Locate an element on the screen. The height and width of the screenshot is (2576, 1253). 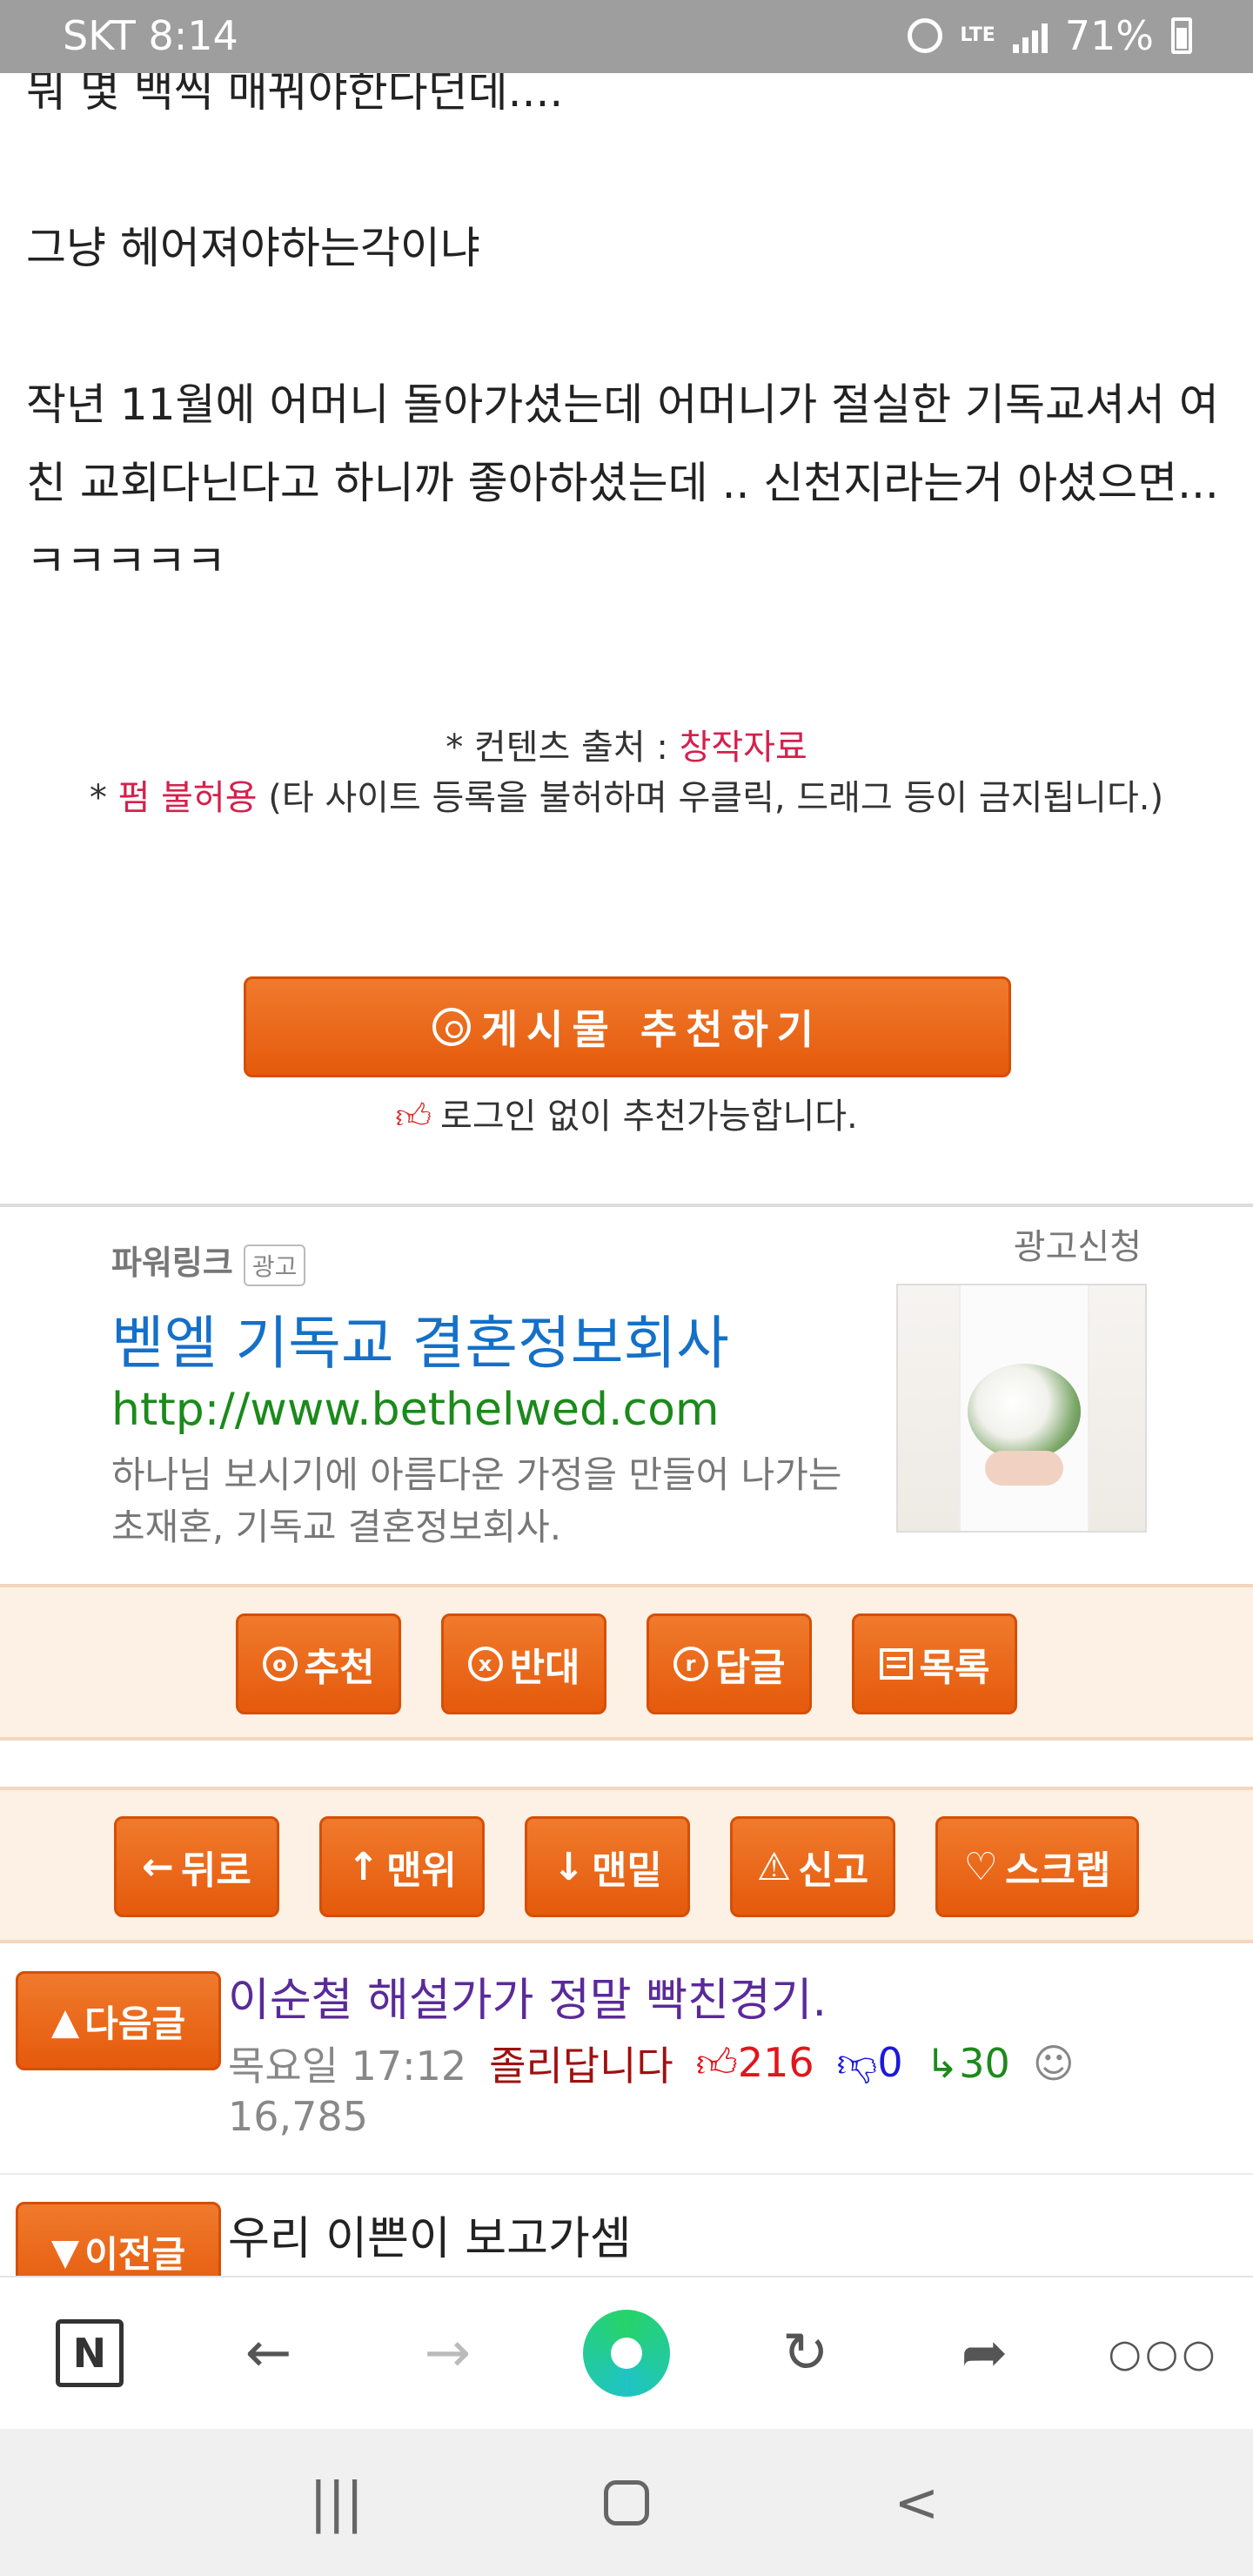
post-author: 졸리답니다 is located at coordinates (581, 2064).